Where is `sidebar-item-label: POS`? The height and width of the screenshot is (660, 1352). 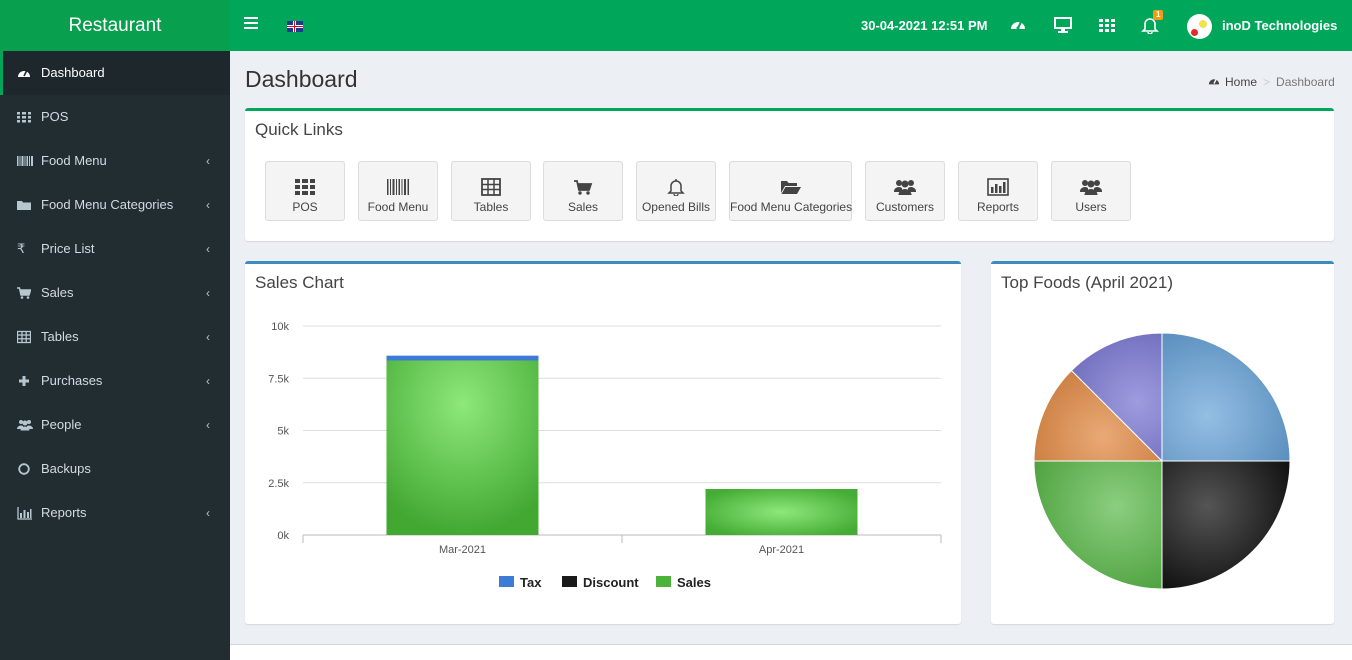
sidebar-item-label: POS is located at coordinates (55, 116).